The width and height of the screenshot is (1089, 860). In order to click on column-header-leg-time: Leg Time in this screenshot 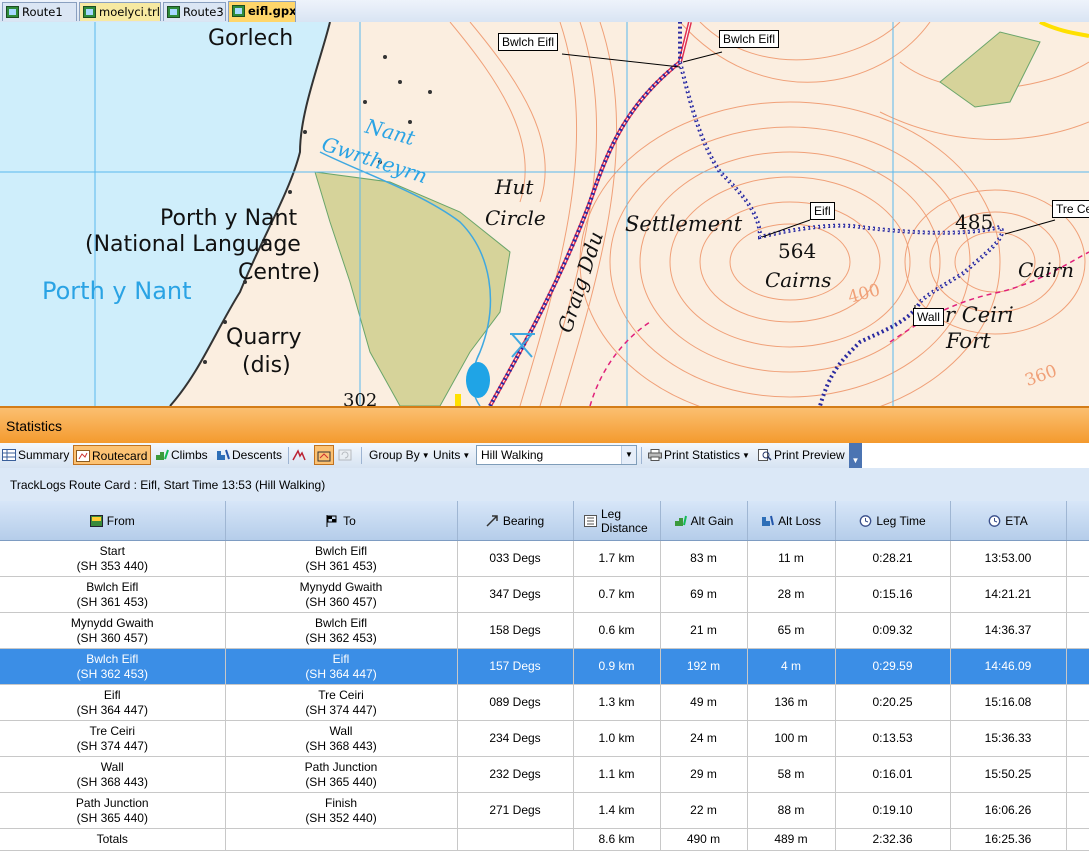, I will do `click(893, 521)`.